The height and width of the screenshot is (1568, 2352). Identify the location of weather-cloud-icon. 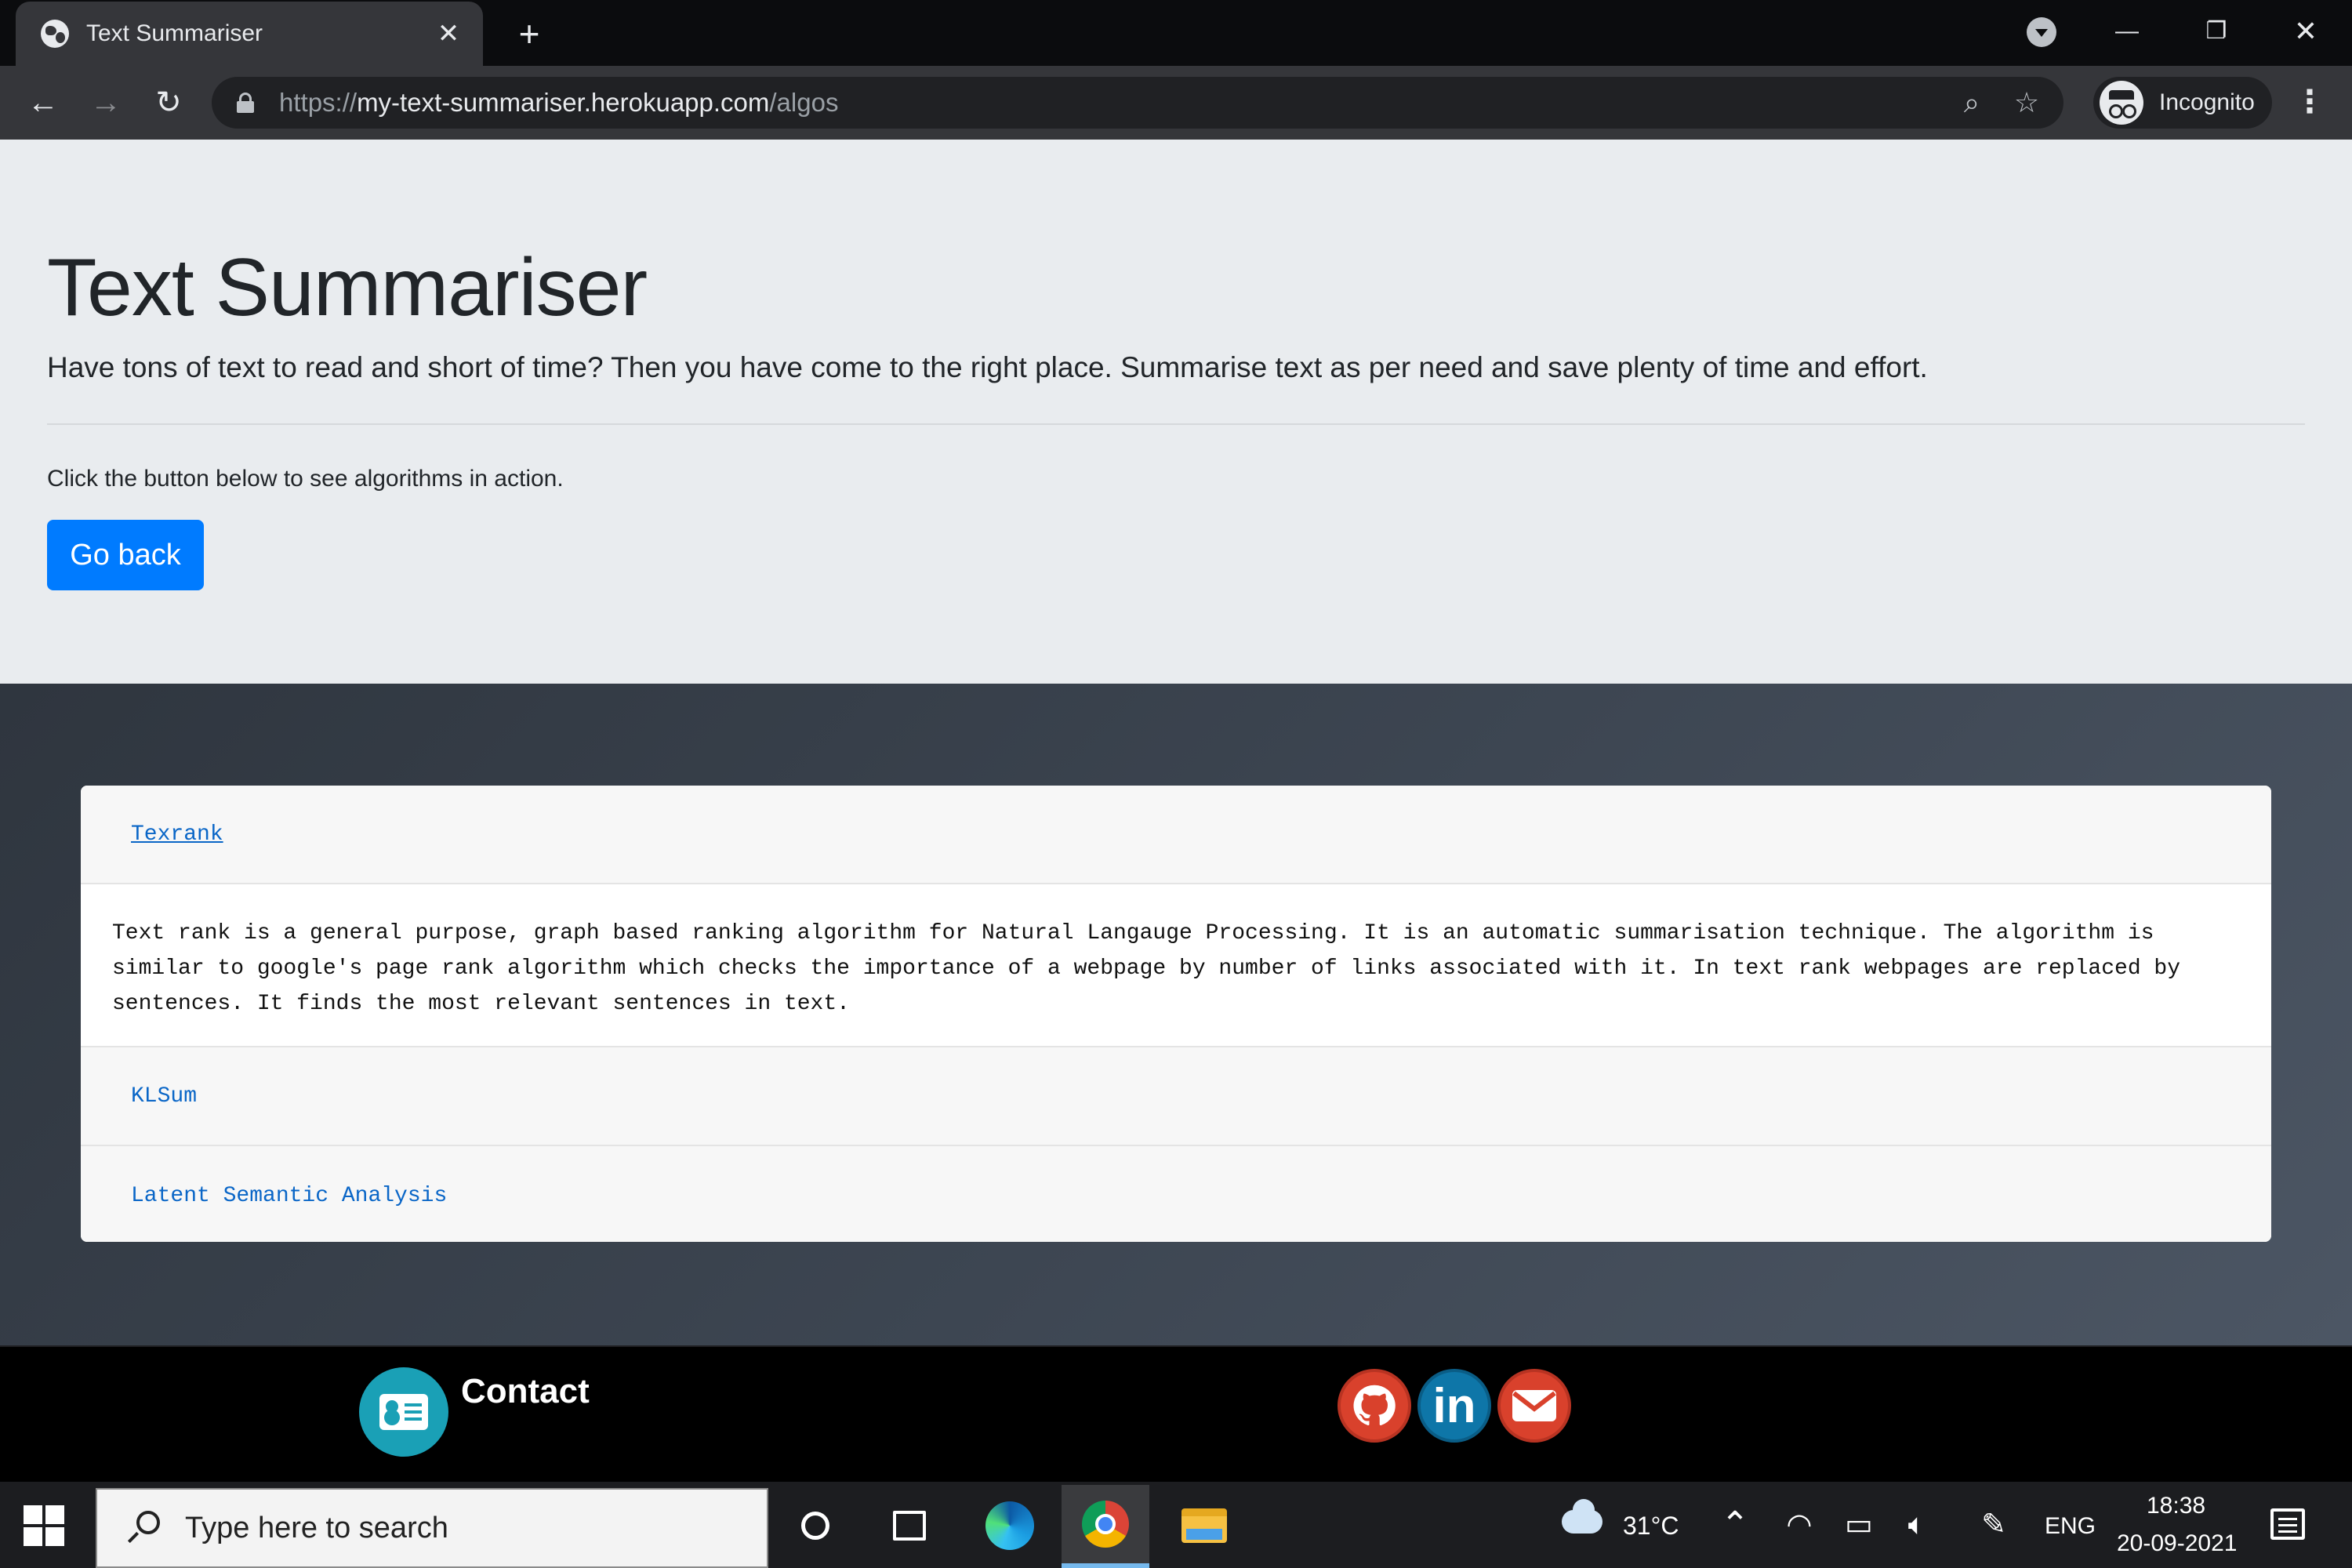
(1582, 1516).